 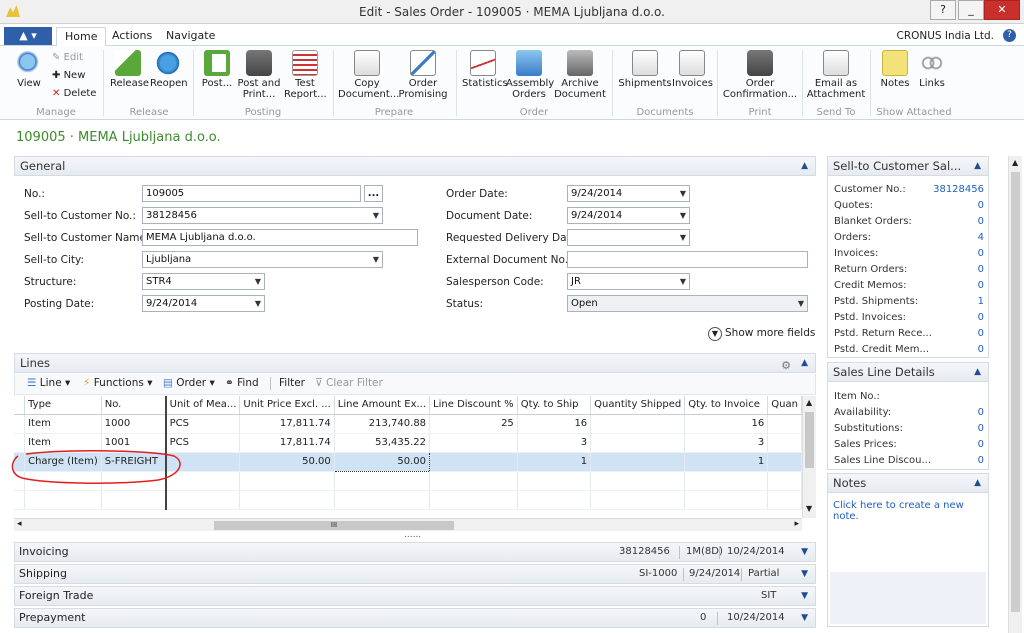 I want to click on salesperson-field: JR ▼, so click(x=628, y=281).